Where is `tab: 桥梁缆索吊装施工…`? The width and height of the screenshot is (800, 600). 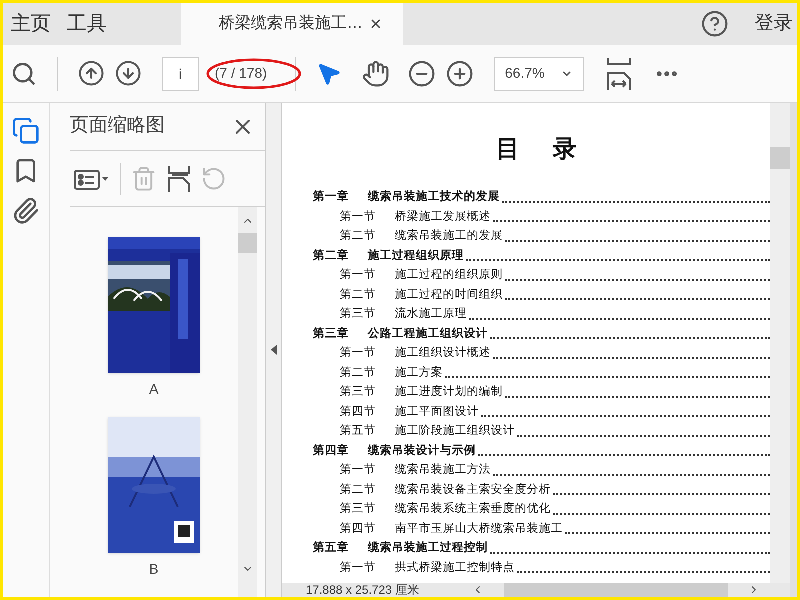
tab: 桥梁缆索吊装施工… is located at coordinates (292, 24).